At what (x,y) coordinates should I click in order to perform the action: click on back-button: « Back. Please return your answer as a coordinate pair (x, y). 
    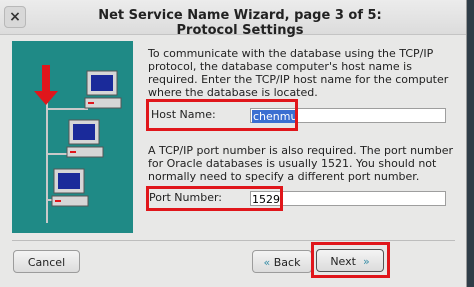
    Looking at the image, I should click on (282, 261).